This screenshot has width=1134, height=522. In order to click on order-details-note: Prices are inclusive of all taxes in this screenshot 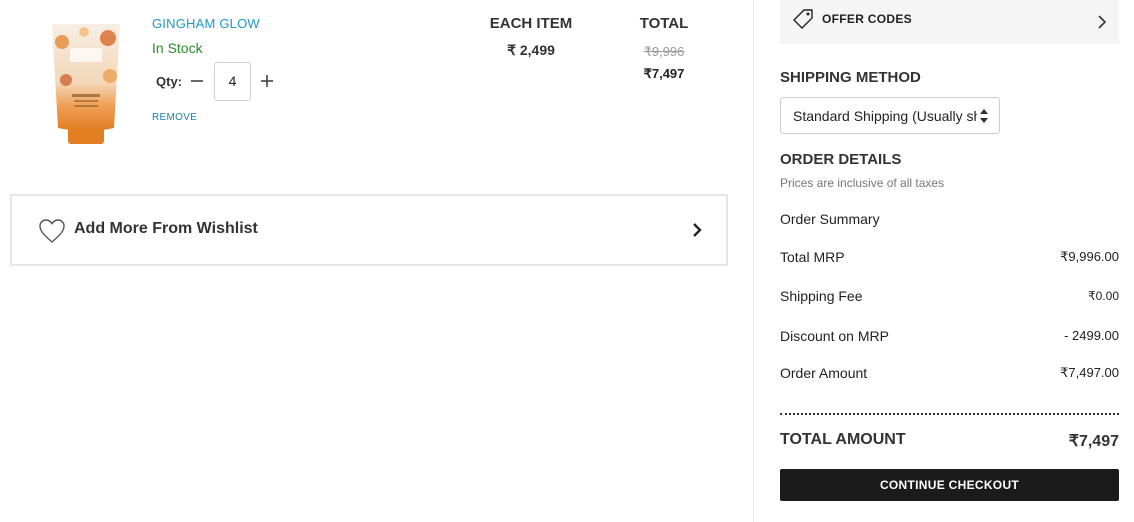, I will do `click(862, 183)`.